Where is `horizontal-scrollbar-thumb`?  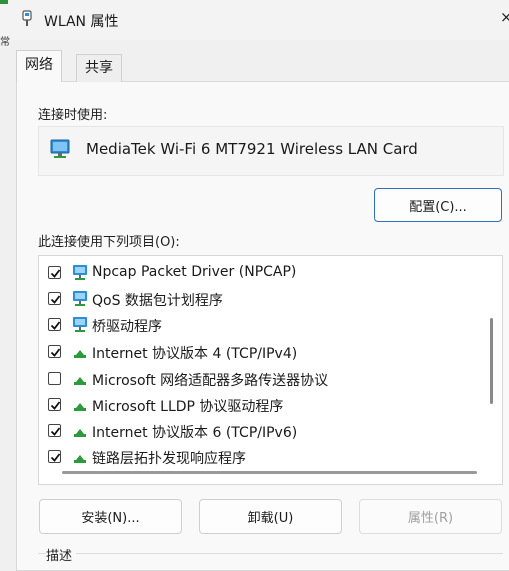
horizontal-scrollbar-thumb is located at coordinates (269, 472).